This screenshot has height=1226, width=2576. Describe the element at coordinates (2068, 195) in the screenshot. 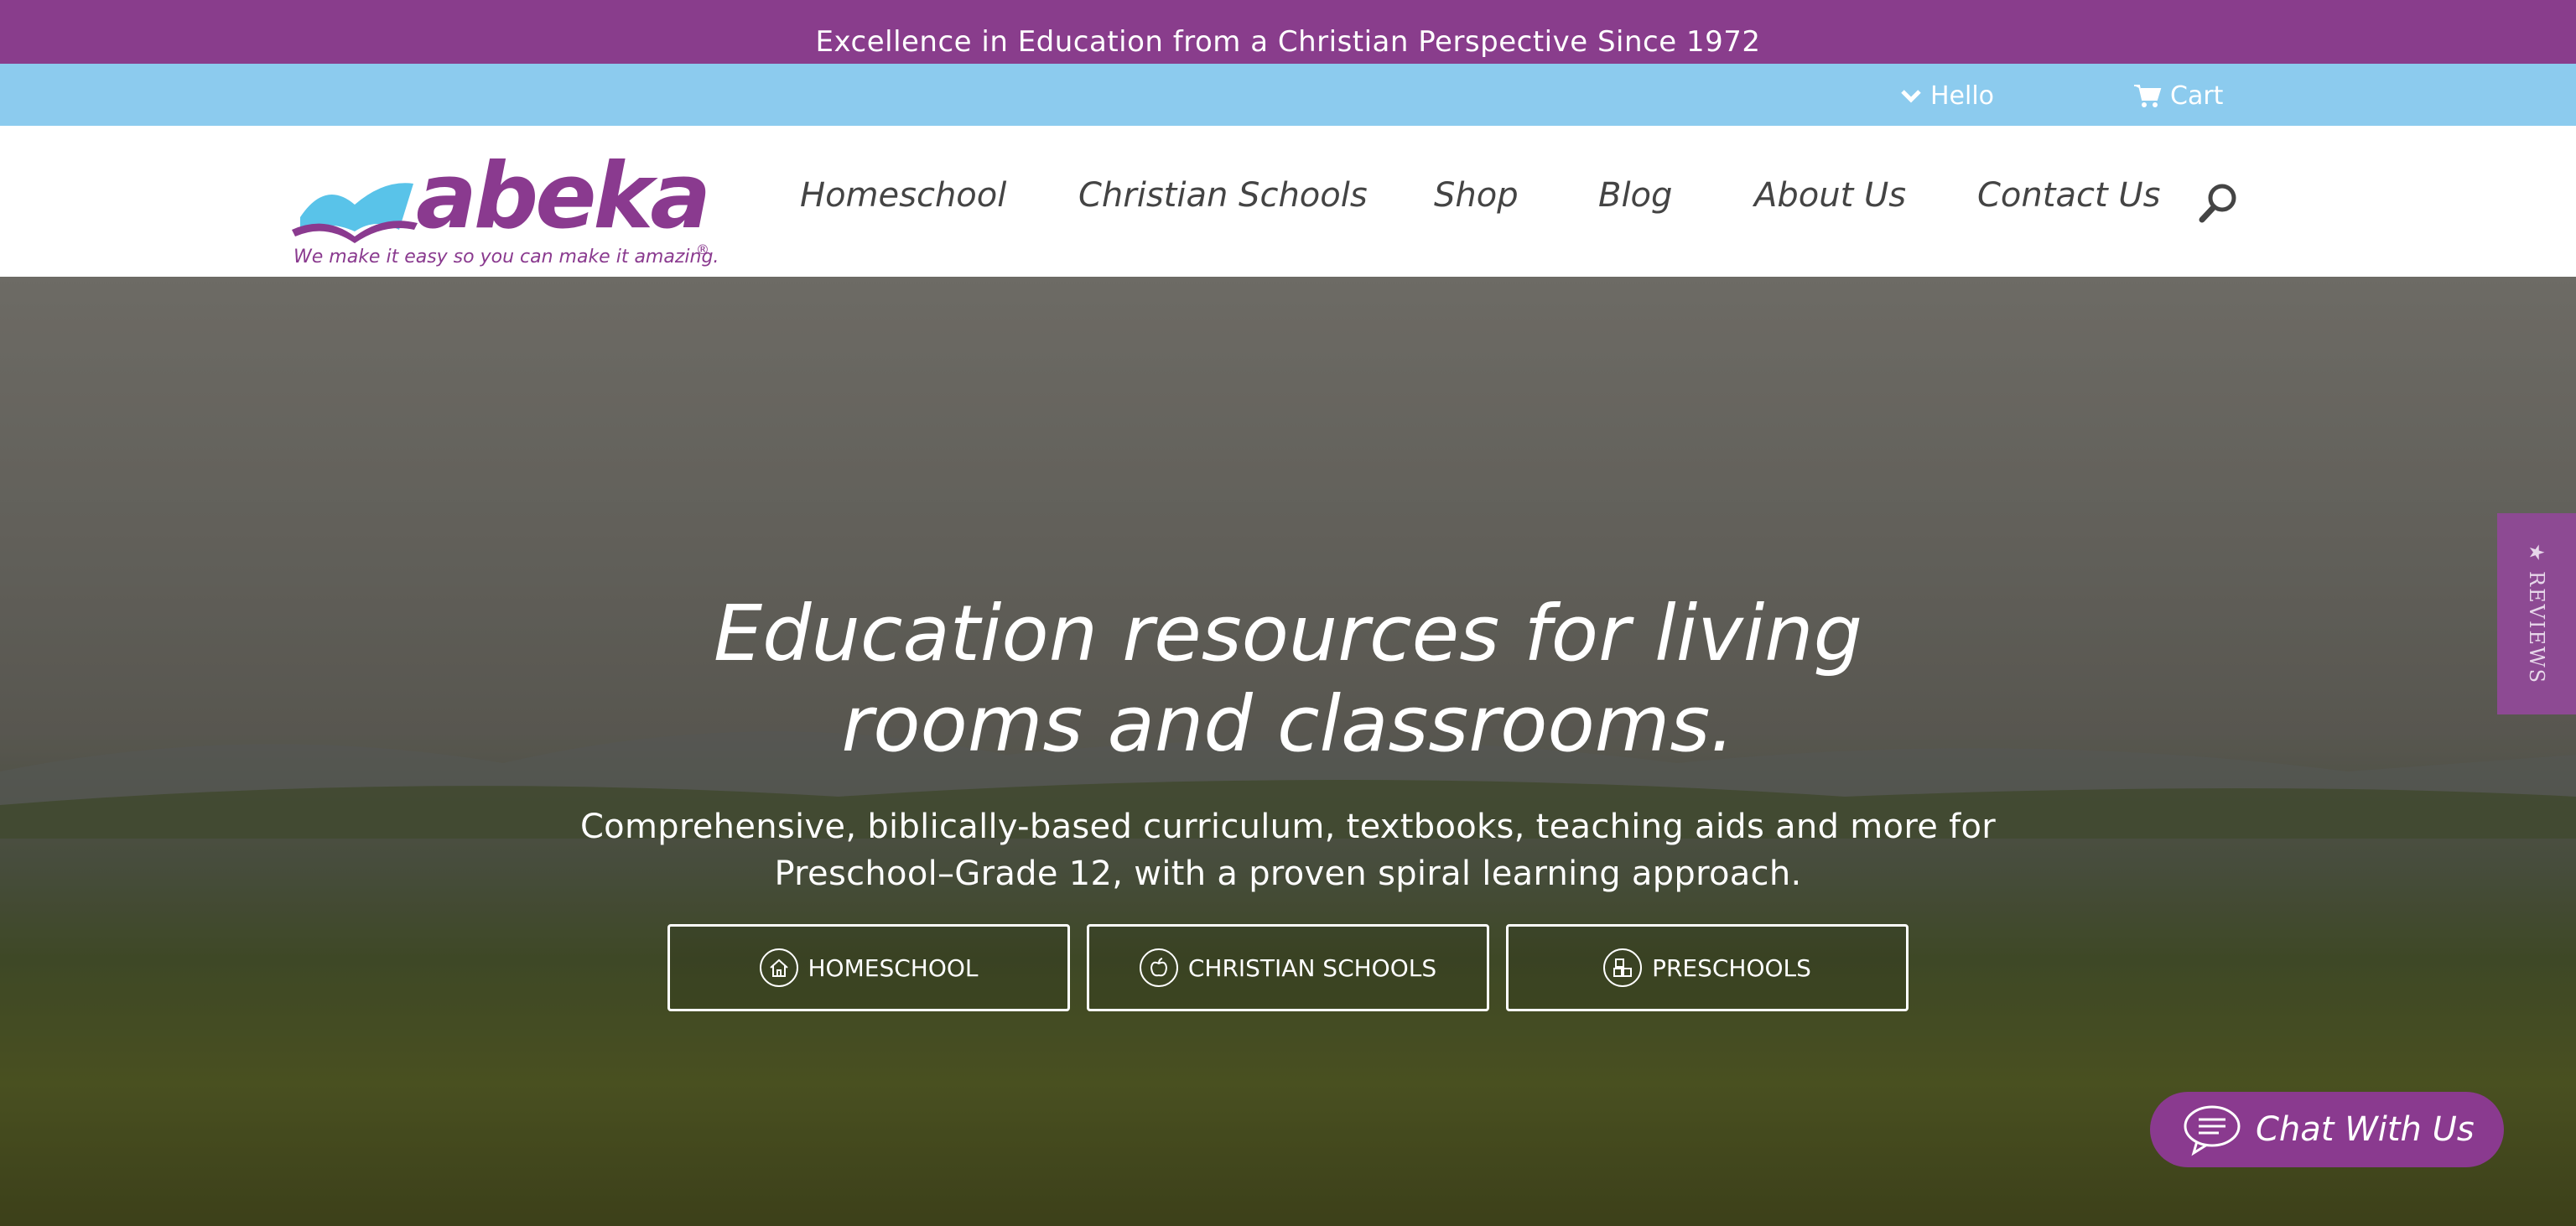

I see `nav-contact-us: Contact Us` at that location.